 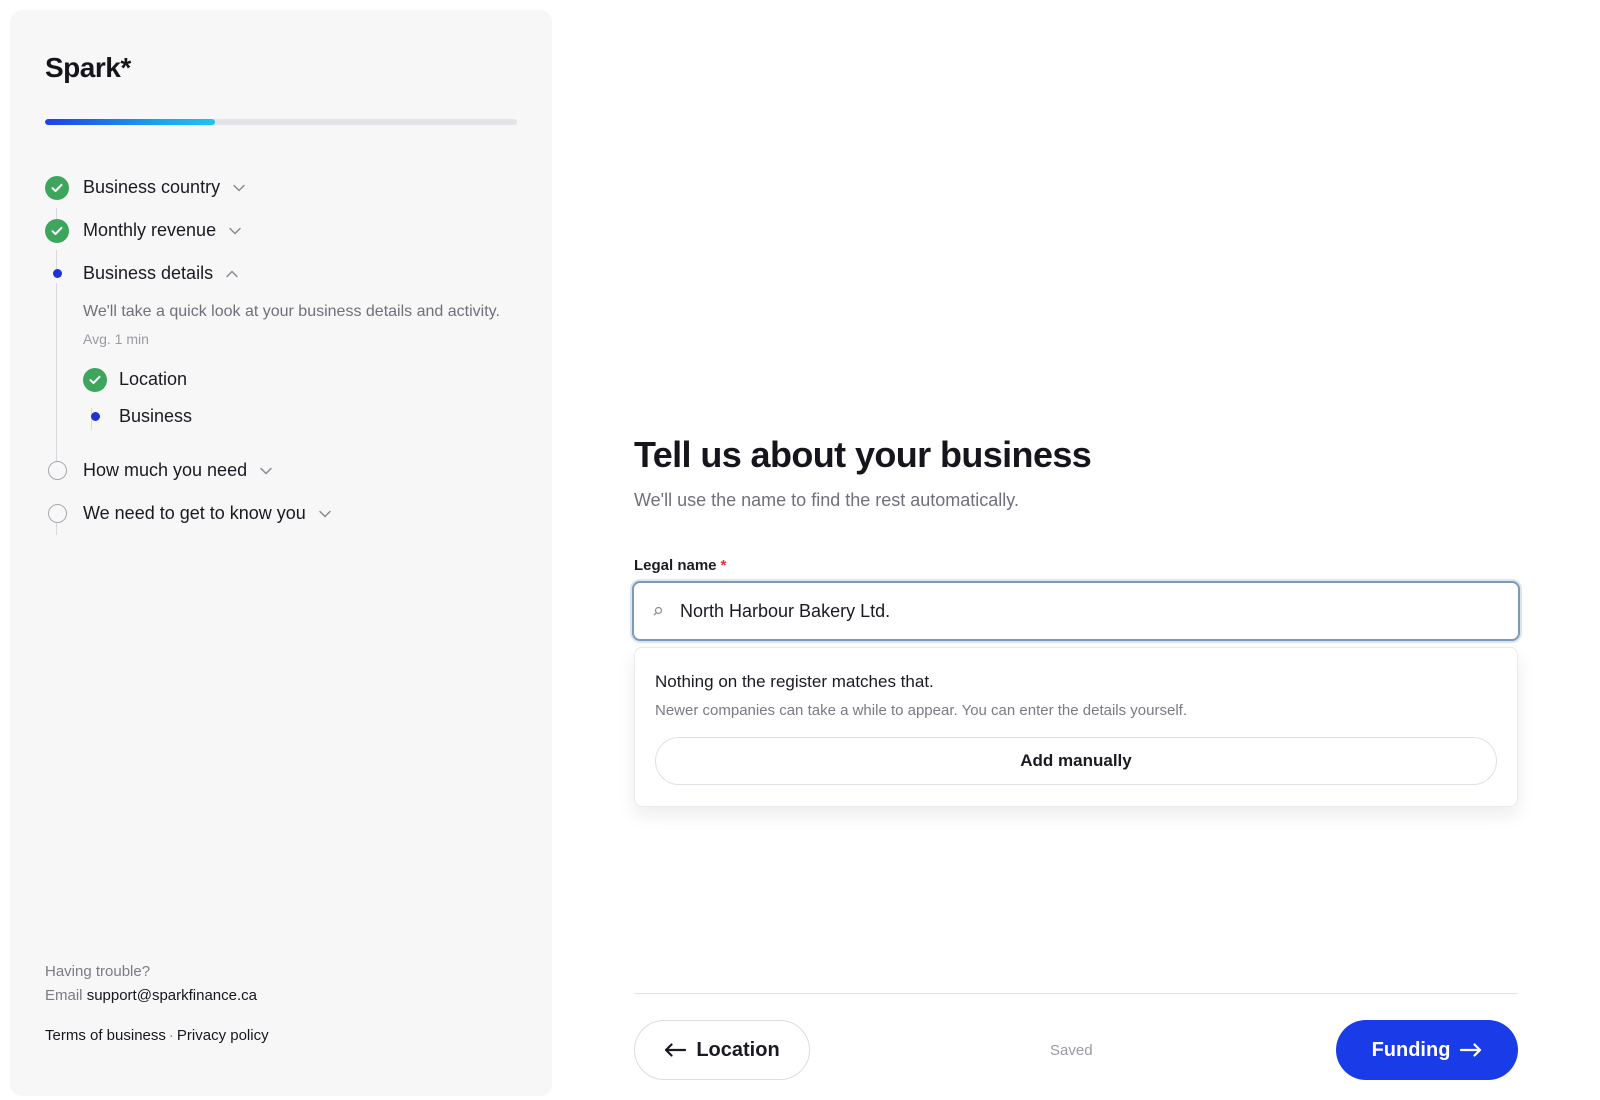 What do you see at coordinates (794, 681) in the screenshot?
I see `no-results-title: Nothing on the register matches that.` at bounding box center [794, 681].